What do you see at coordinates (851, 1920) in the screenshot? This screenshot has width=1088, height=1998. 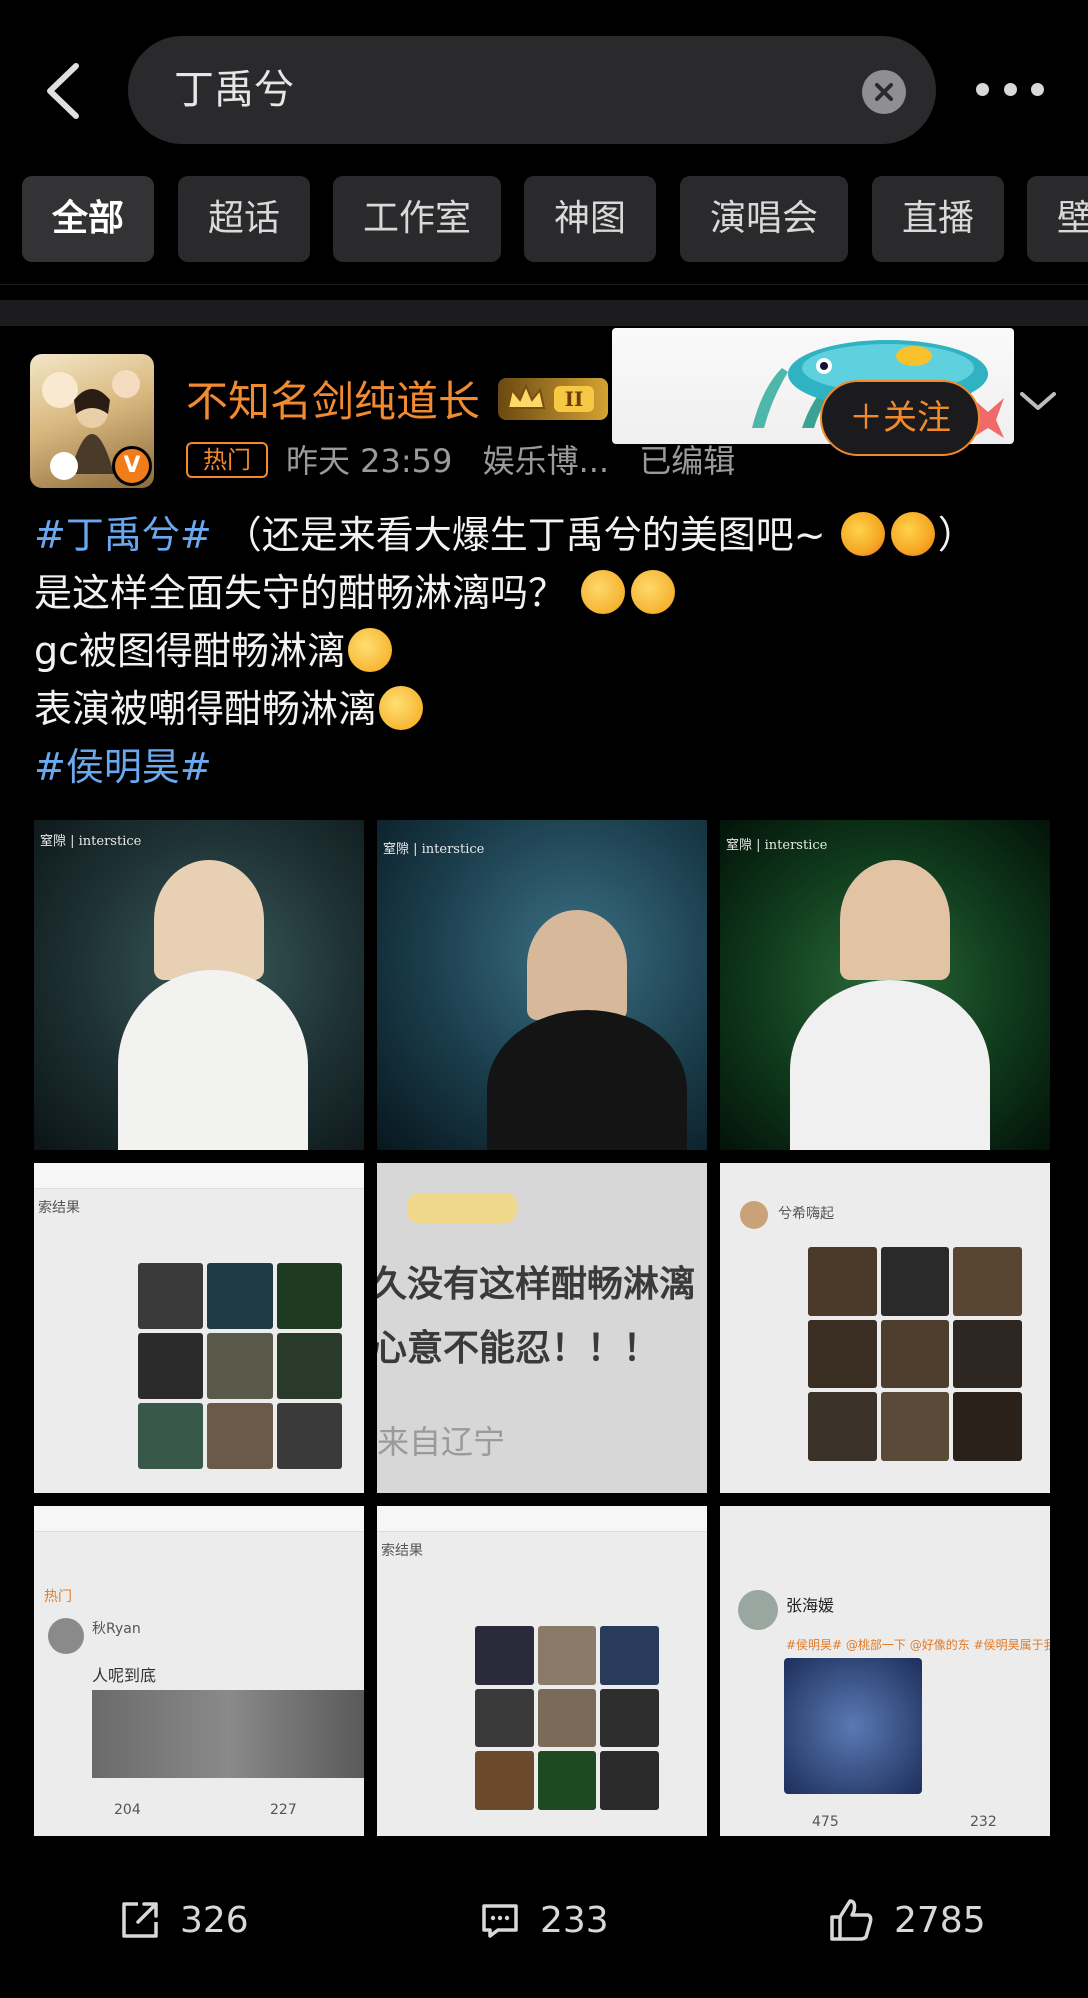 I see `thumbs-up-icon` at bounding box center [851, 1920].